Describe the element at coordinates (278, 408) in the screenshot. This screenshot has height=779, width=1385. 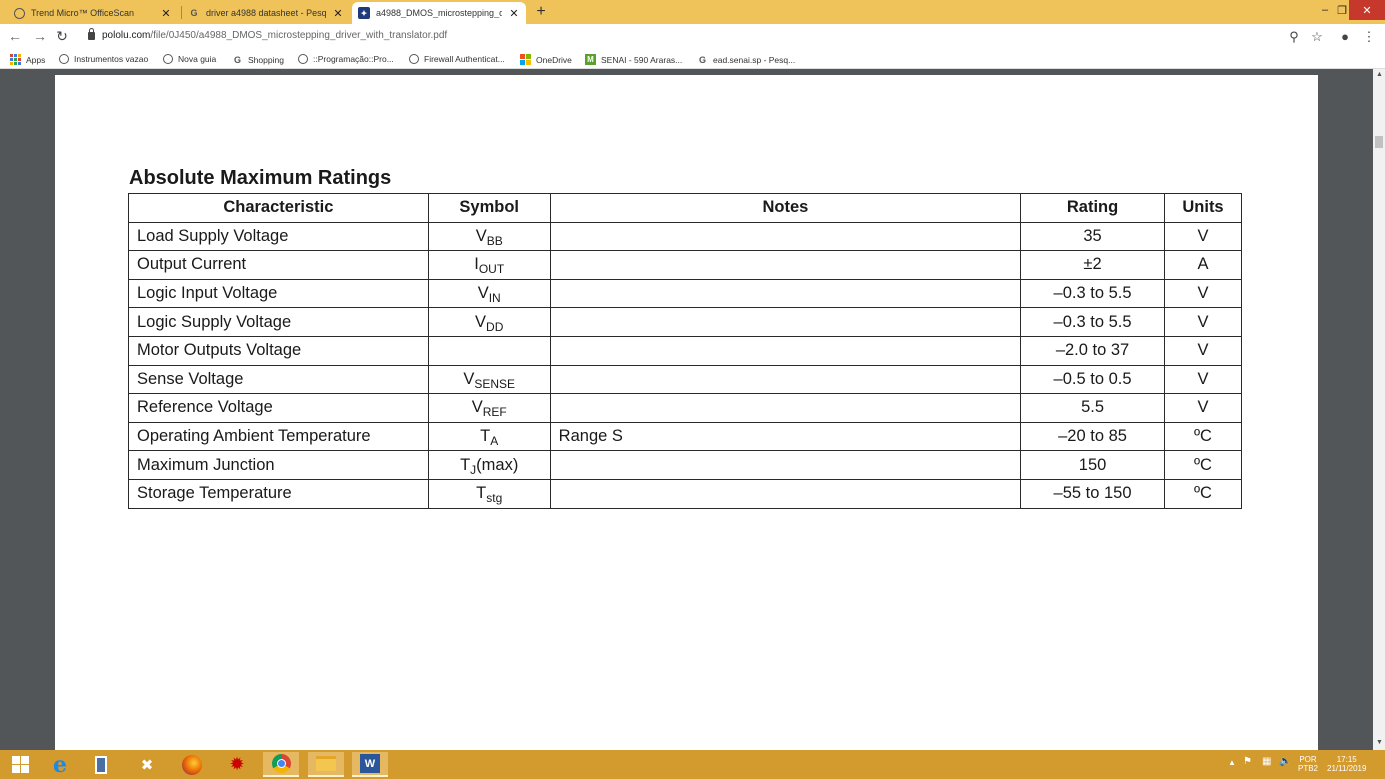
I see `characteristic-cell: Reference Voltage` at that location.